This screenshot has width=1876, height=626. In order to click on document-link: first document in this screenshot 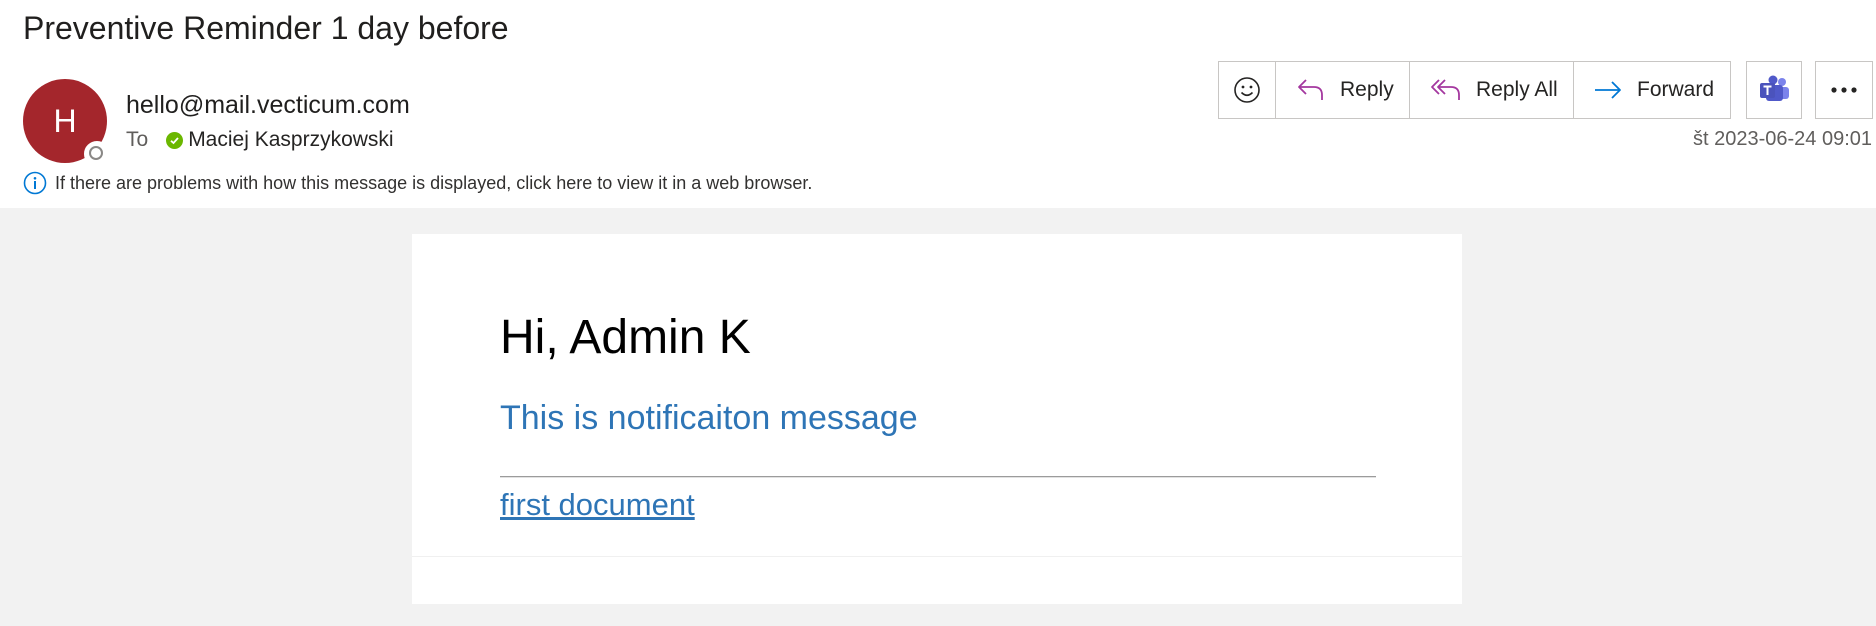, I will do `click(597, 505)`.